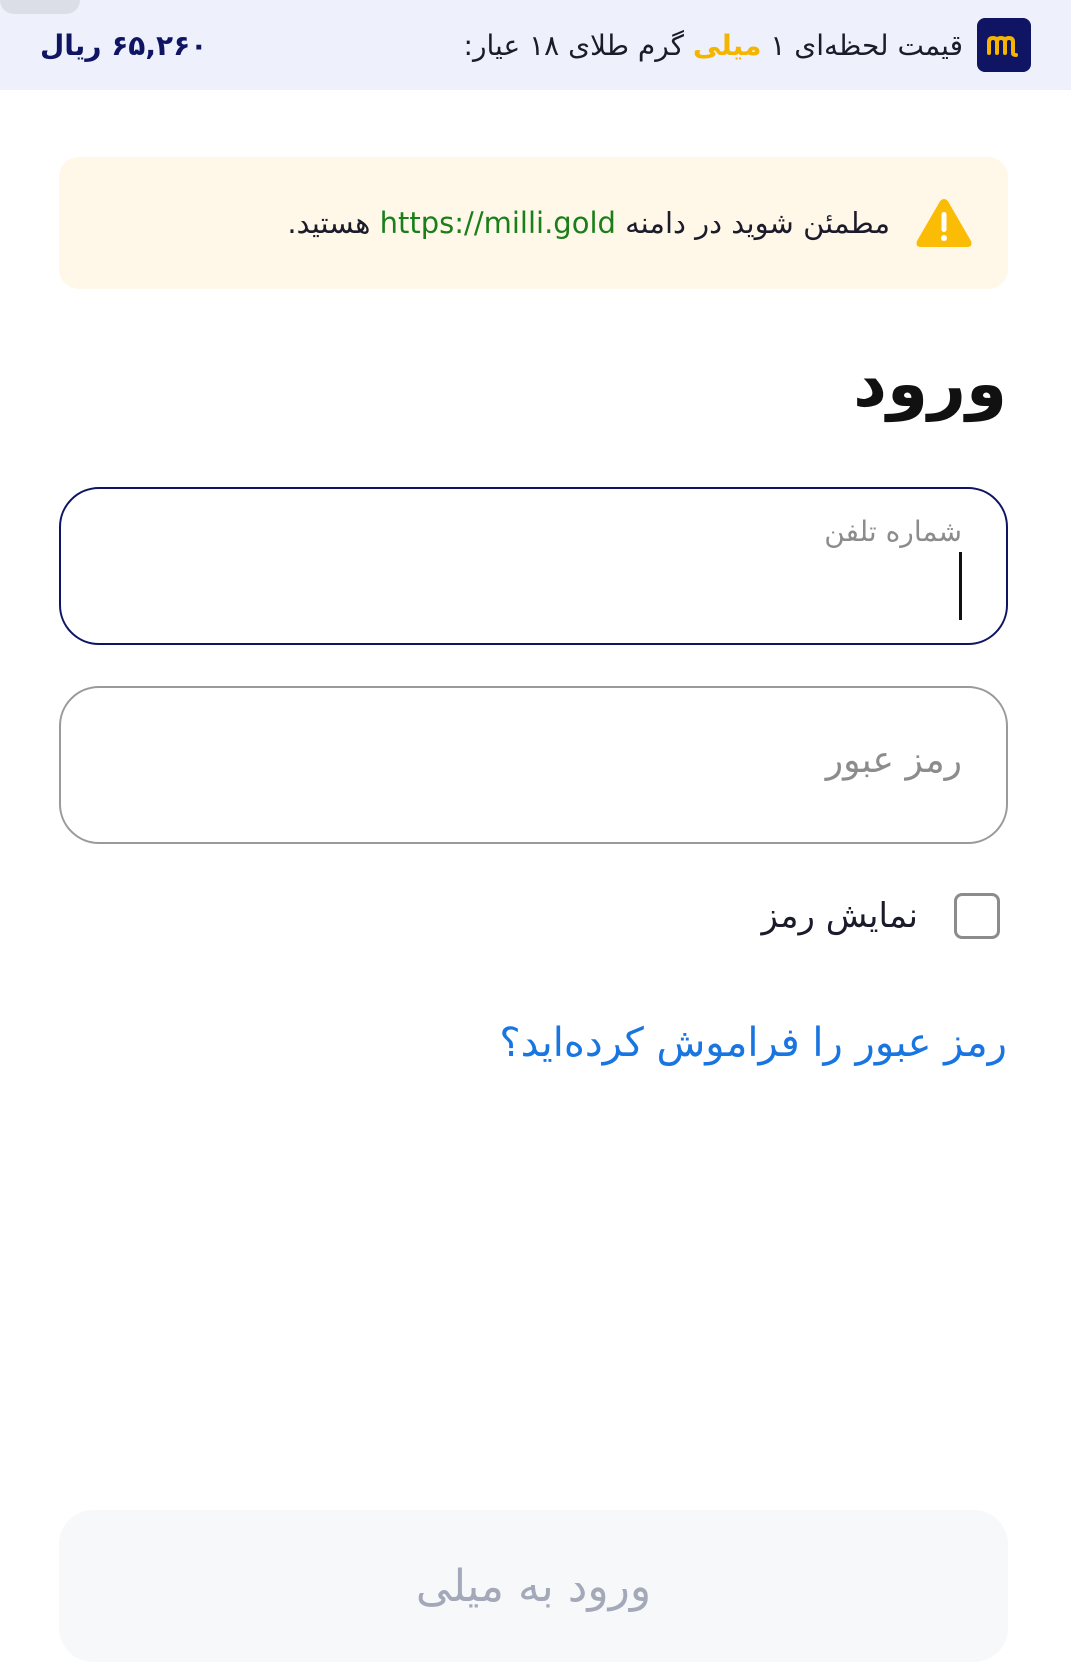 The width and height of the screenshot is (1071, 1666). Describe the element at coordinates (40, 7) in the screenshot. I see `corner-shadow` at that location.